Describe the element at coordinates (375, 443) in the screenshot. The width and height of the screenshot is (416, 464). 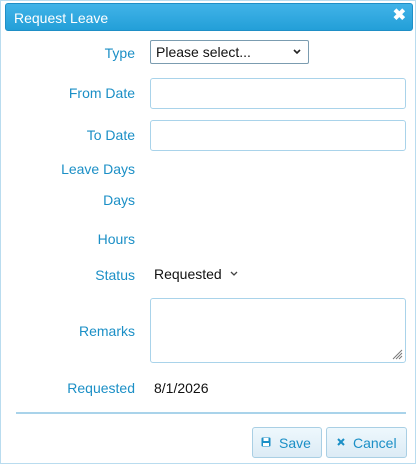
I see `cancel-button-label: Cancel` at that location.